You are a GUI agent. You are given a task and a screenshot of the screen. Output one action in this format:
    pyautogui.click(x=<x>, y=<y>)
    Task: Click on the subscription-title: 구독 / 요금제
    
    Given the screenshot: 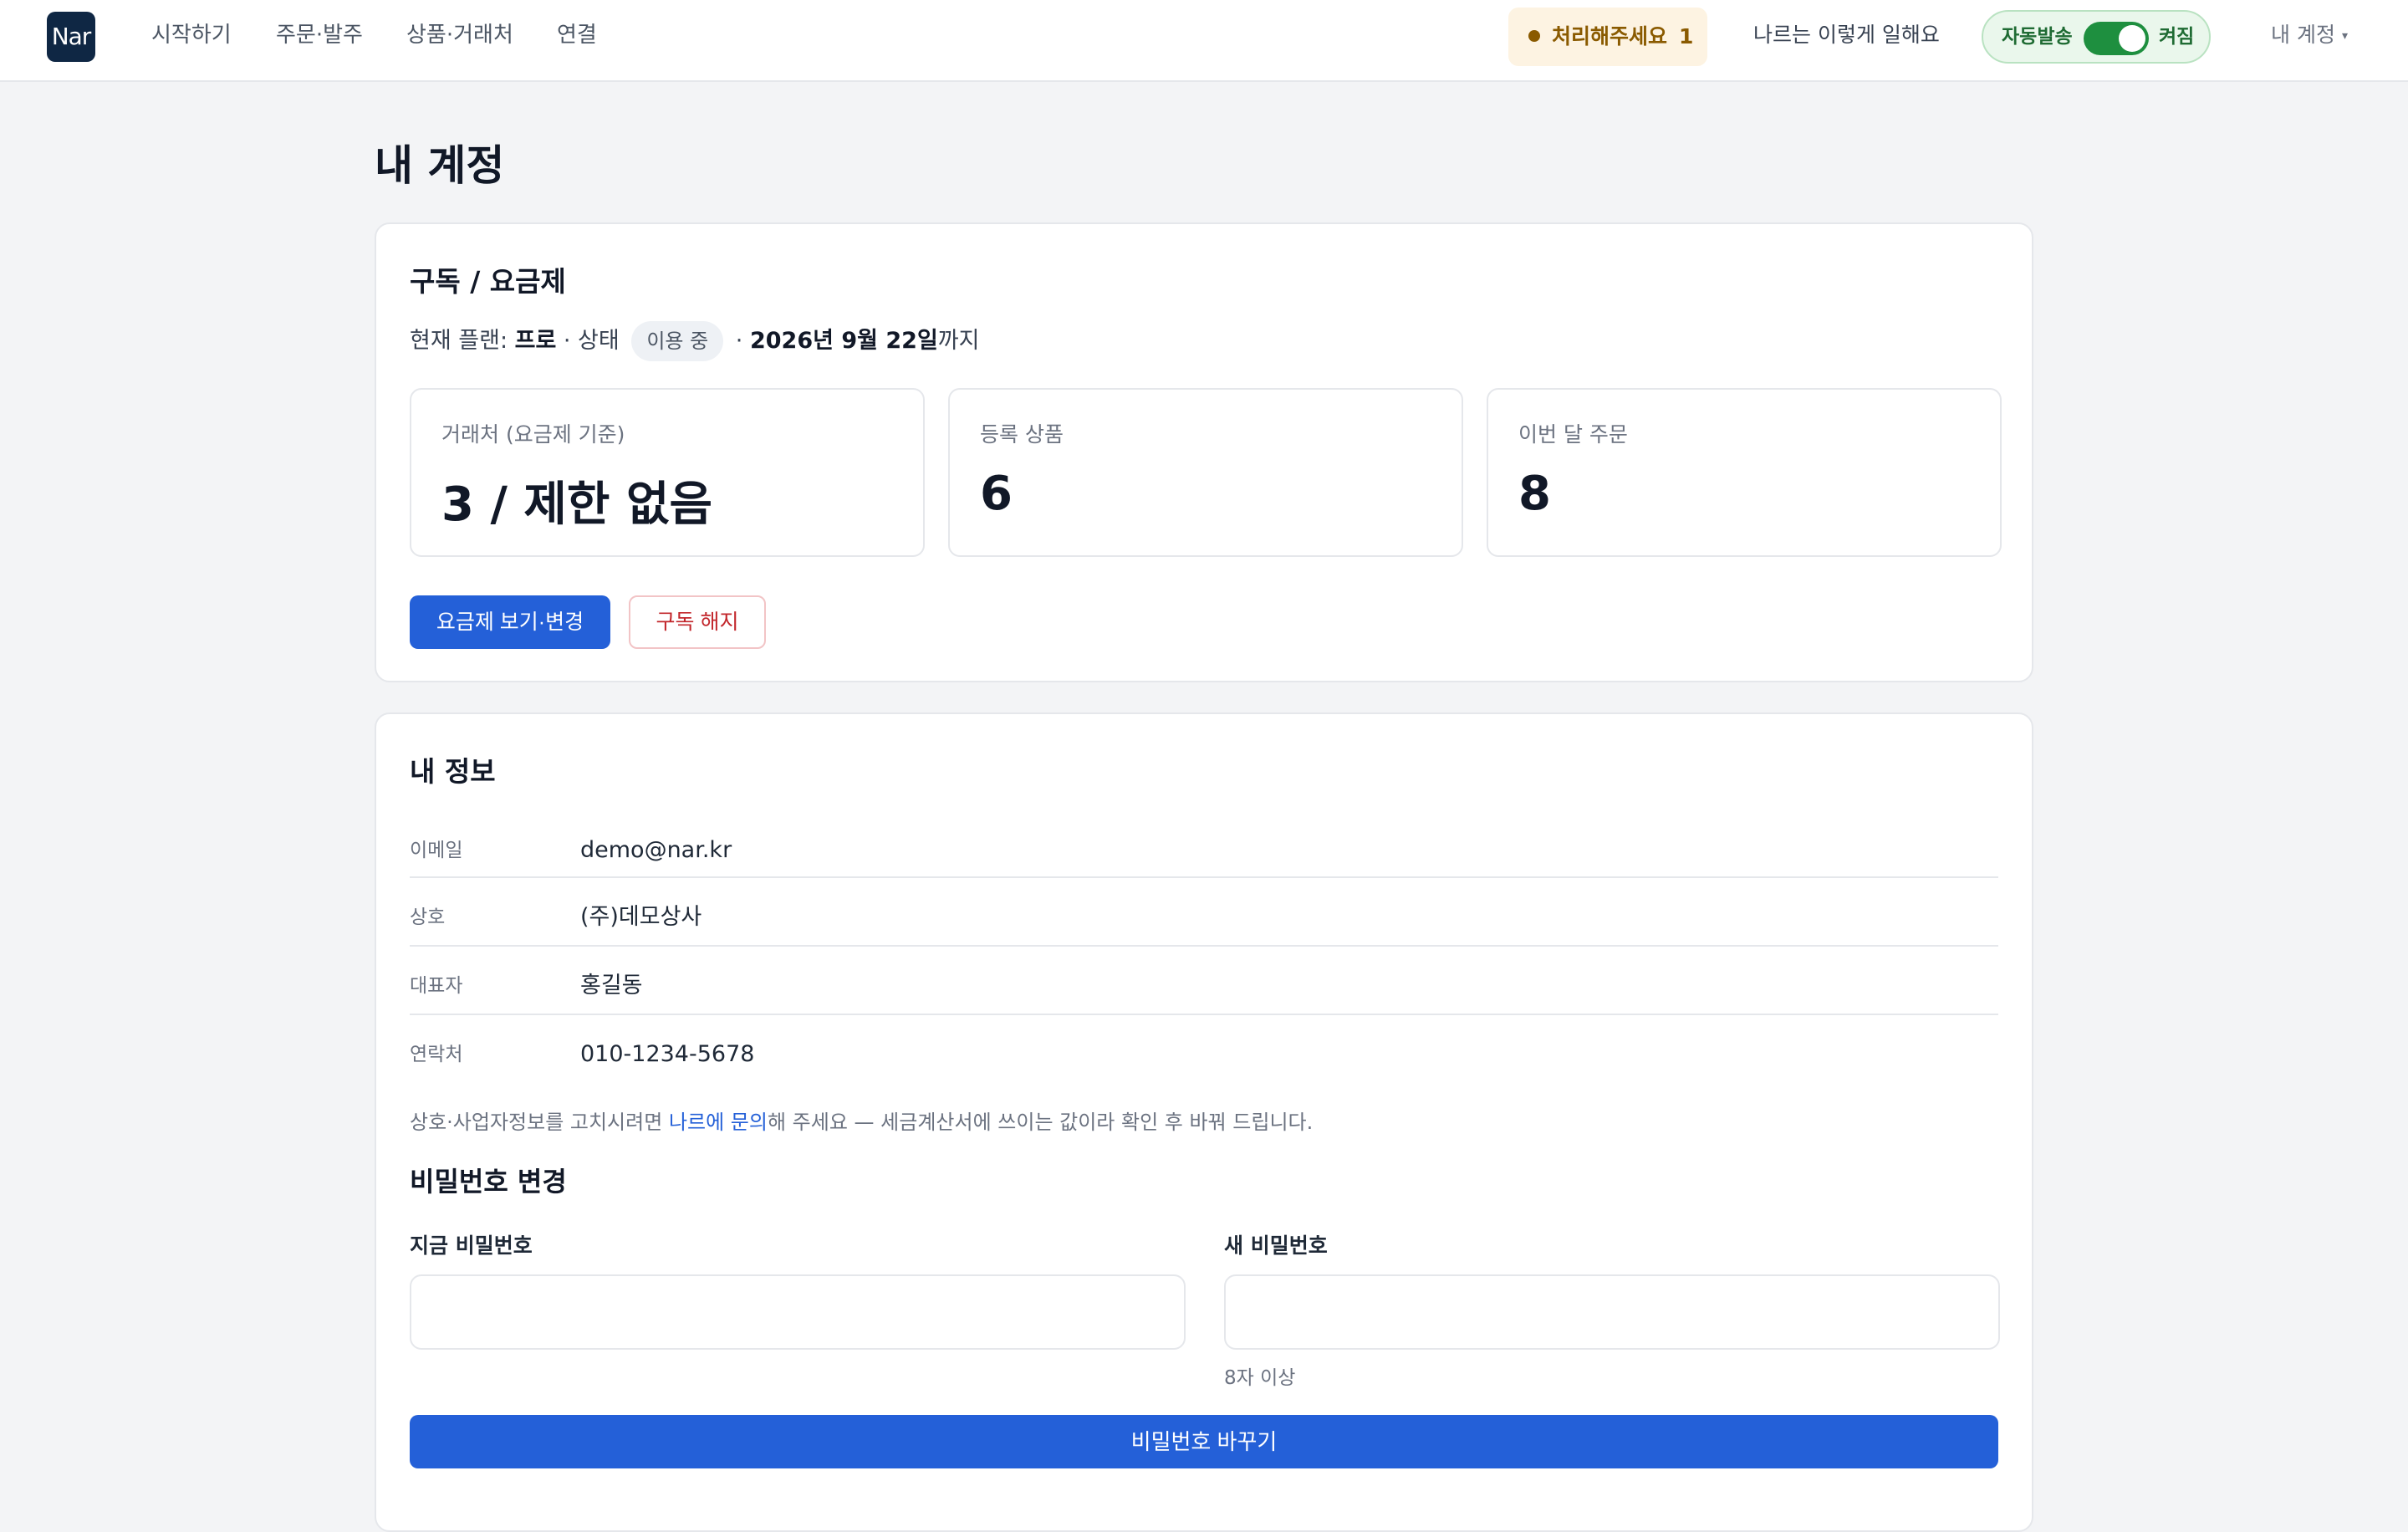 What is the action you would take?
    pyautogui.click(x=488, y=281)
    